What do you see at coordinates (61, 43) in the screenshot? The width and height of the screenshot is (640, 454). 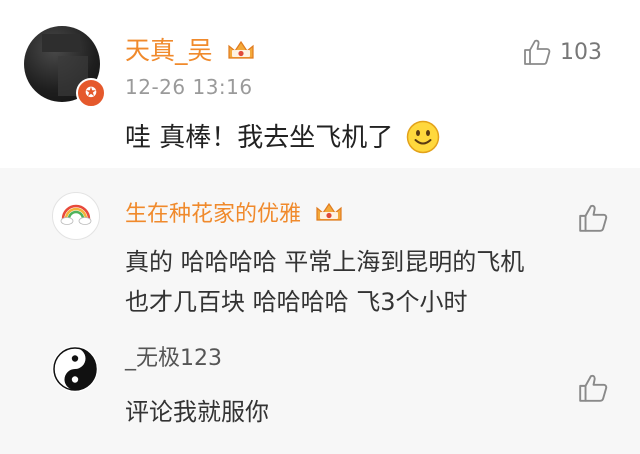 I see `avatar-texture` at bounding box center [61, 43].